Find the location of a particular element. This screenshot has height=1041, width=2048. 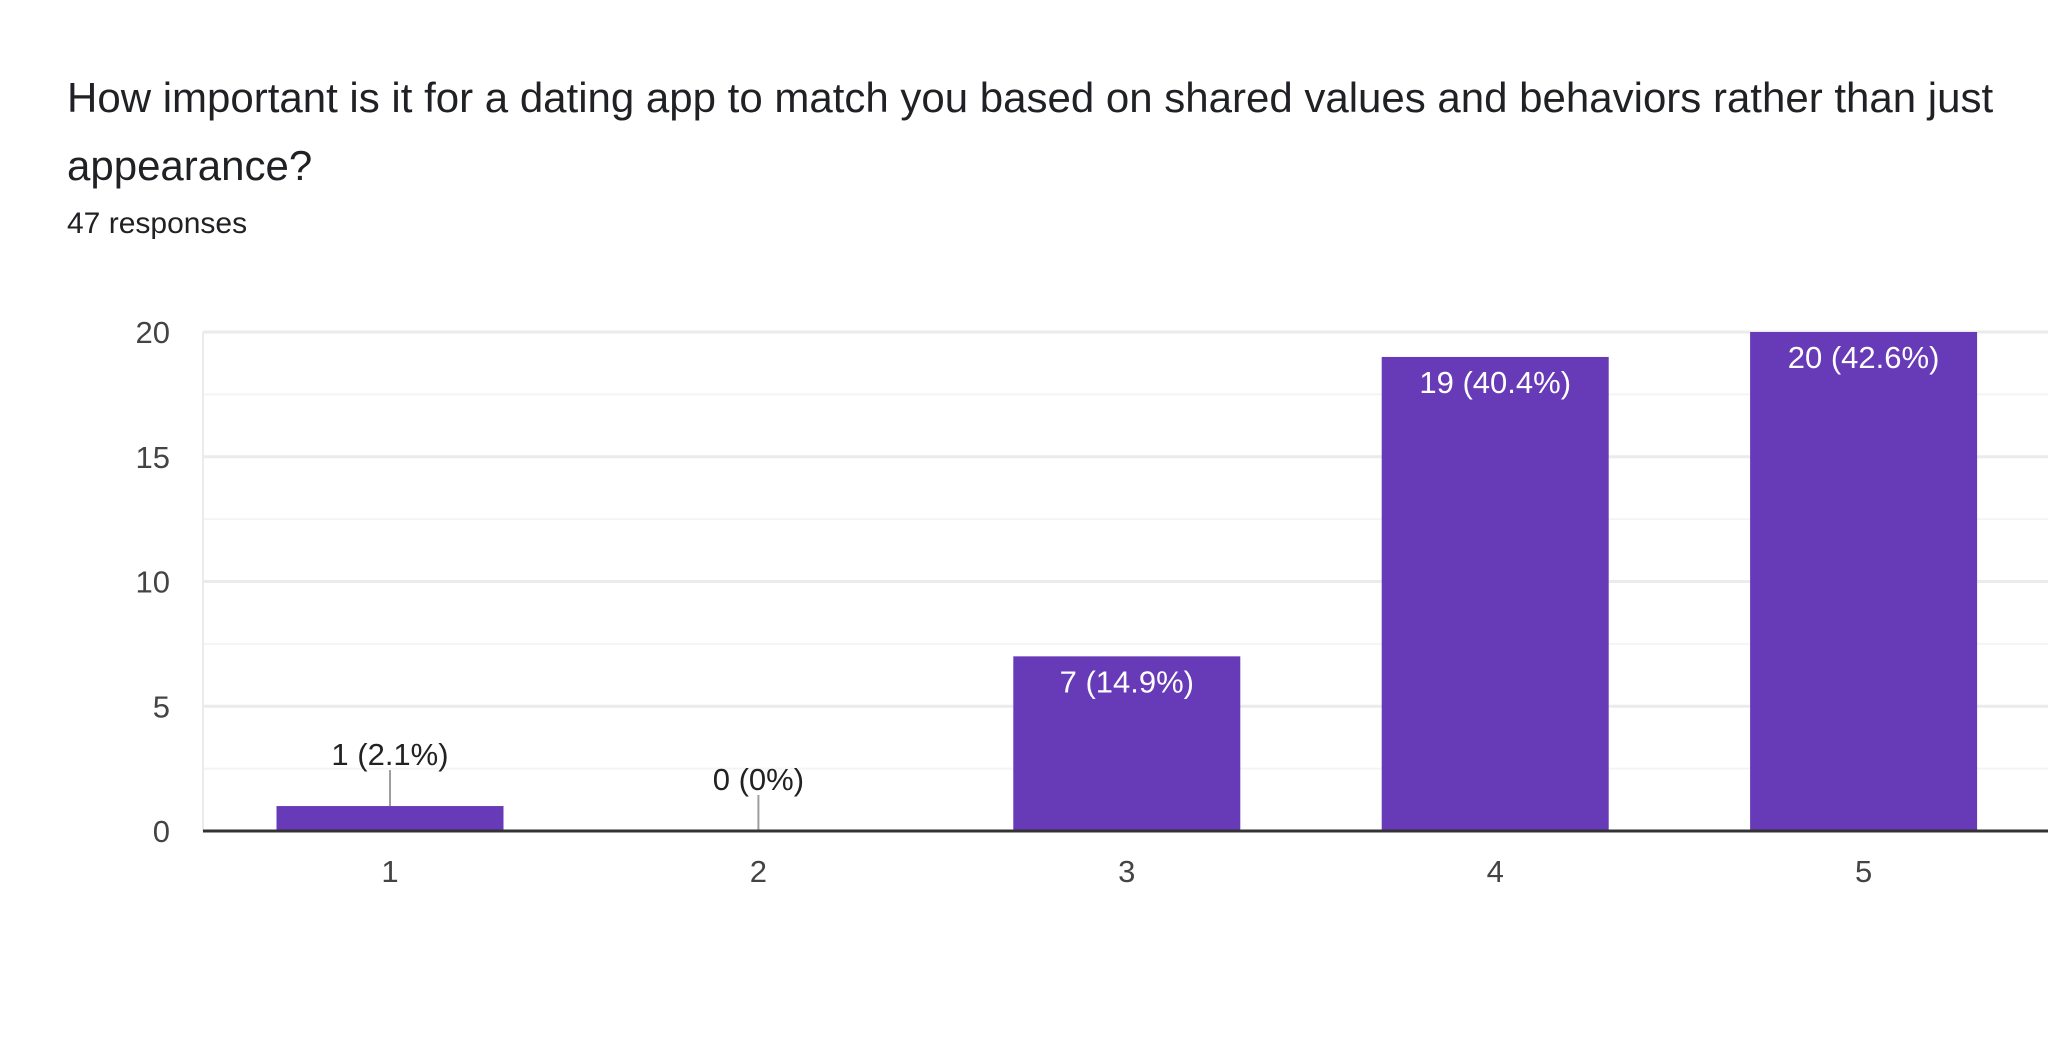

x-tick-label: 1 is located at coordinates (389, 871).